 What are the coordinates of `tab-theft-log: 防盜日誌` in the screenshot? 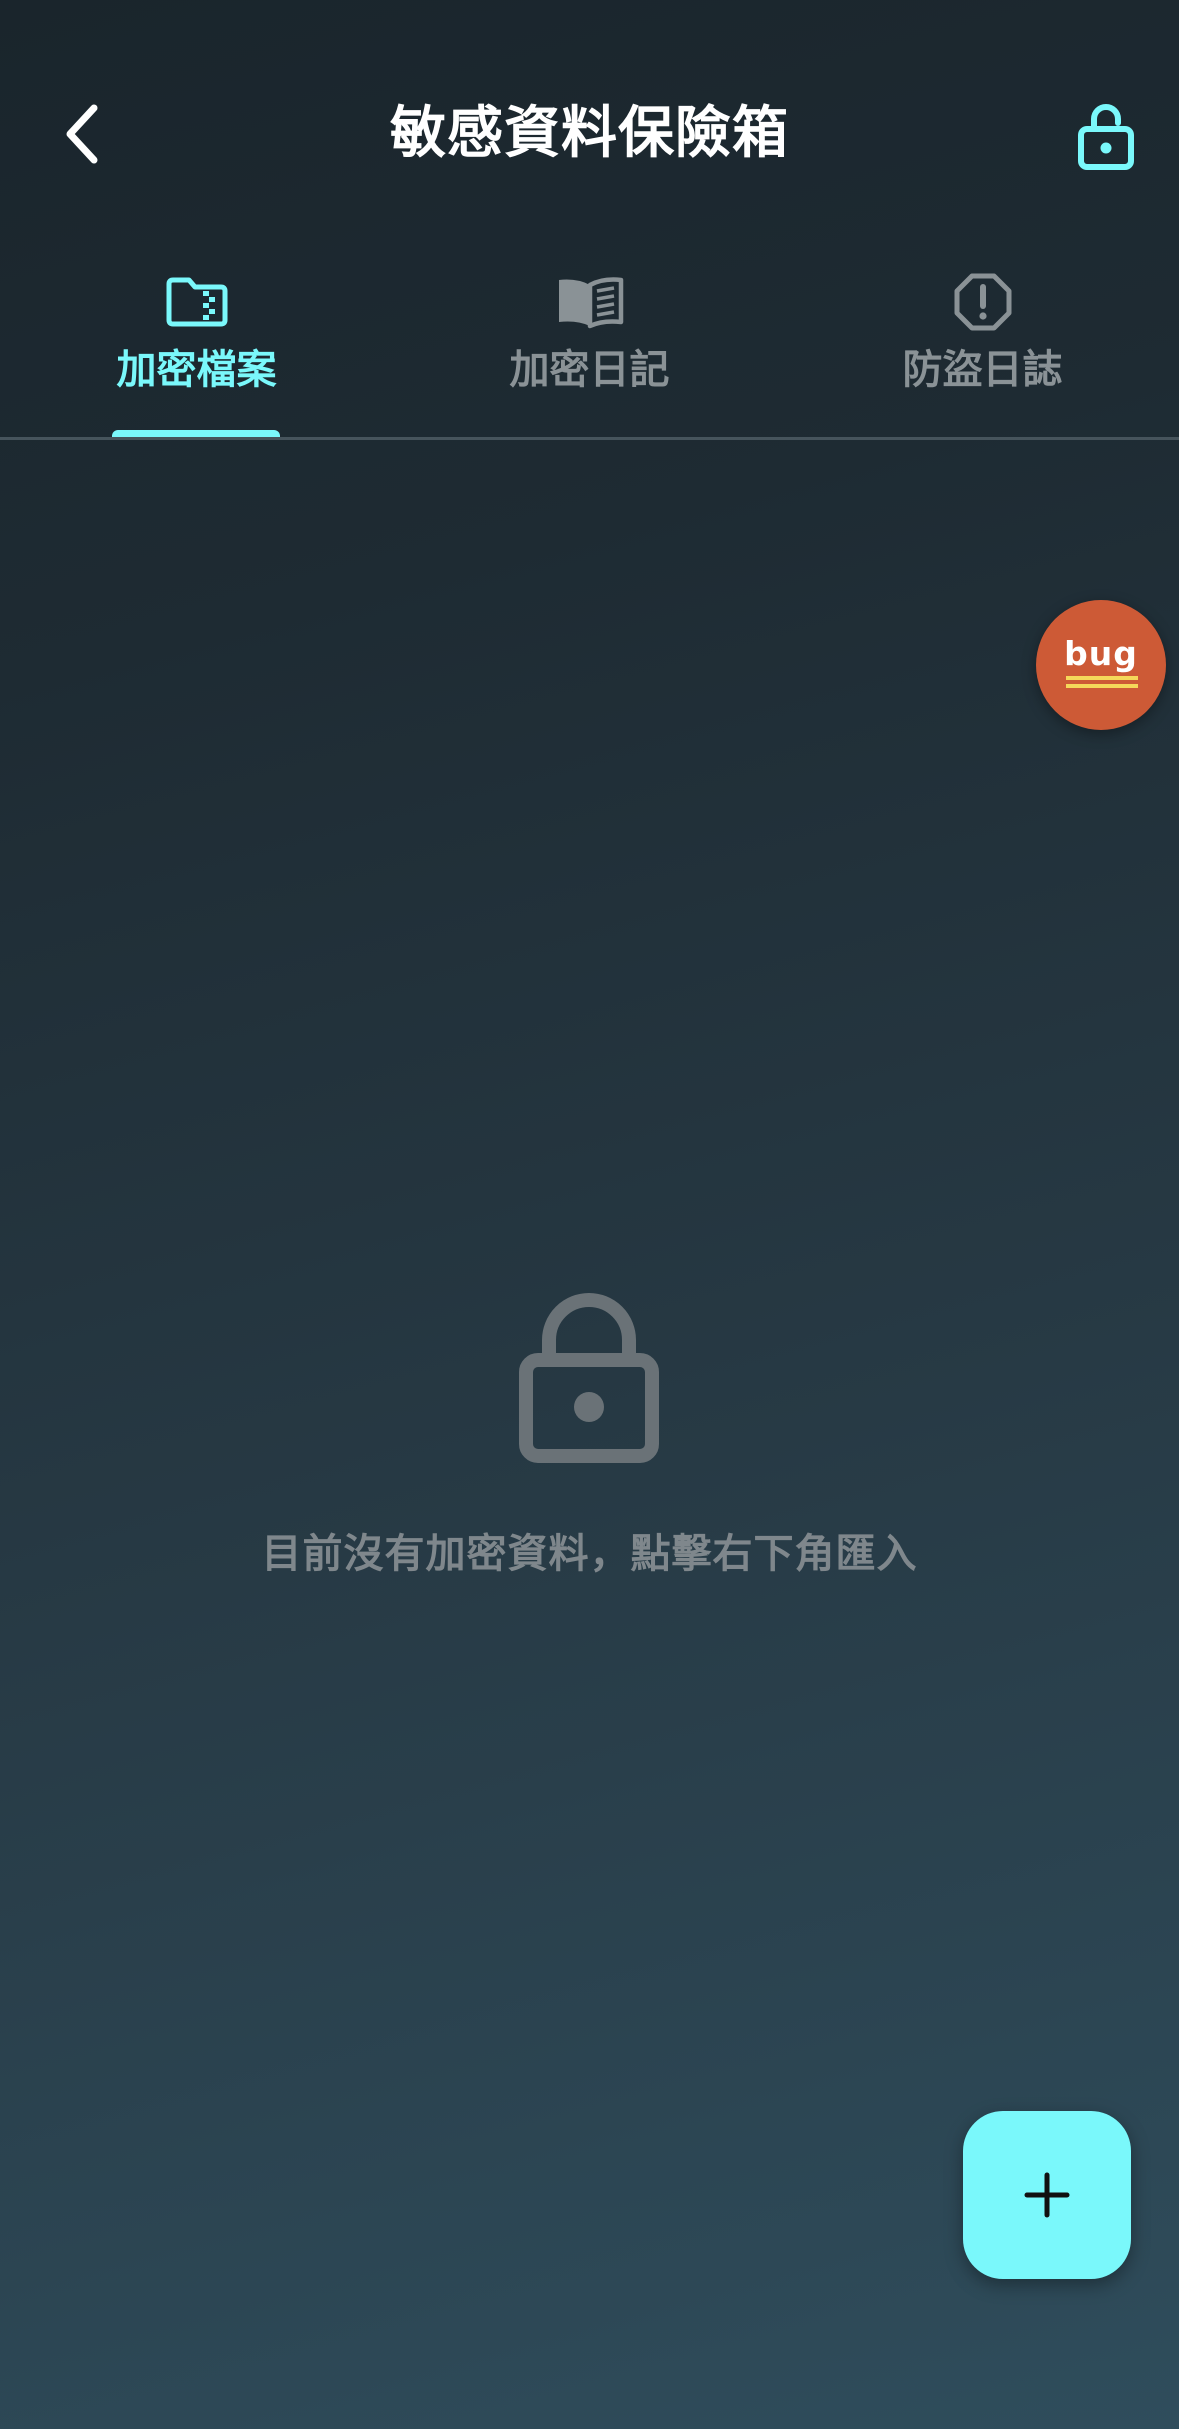 It's located at (982, 345).